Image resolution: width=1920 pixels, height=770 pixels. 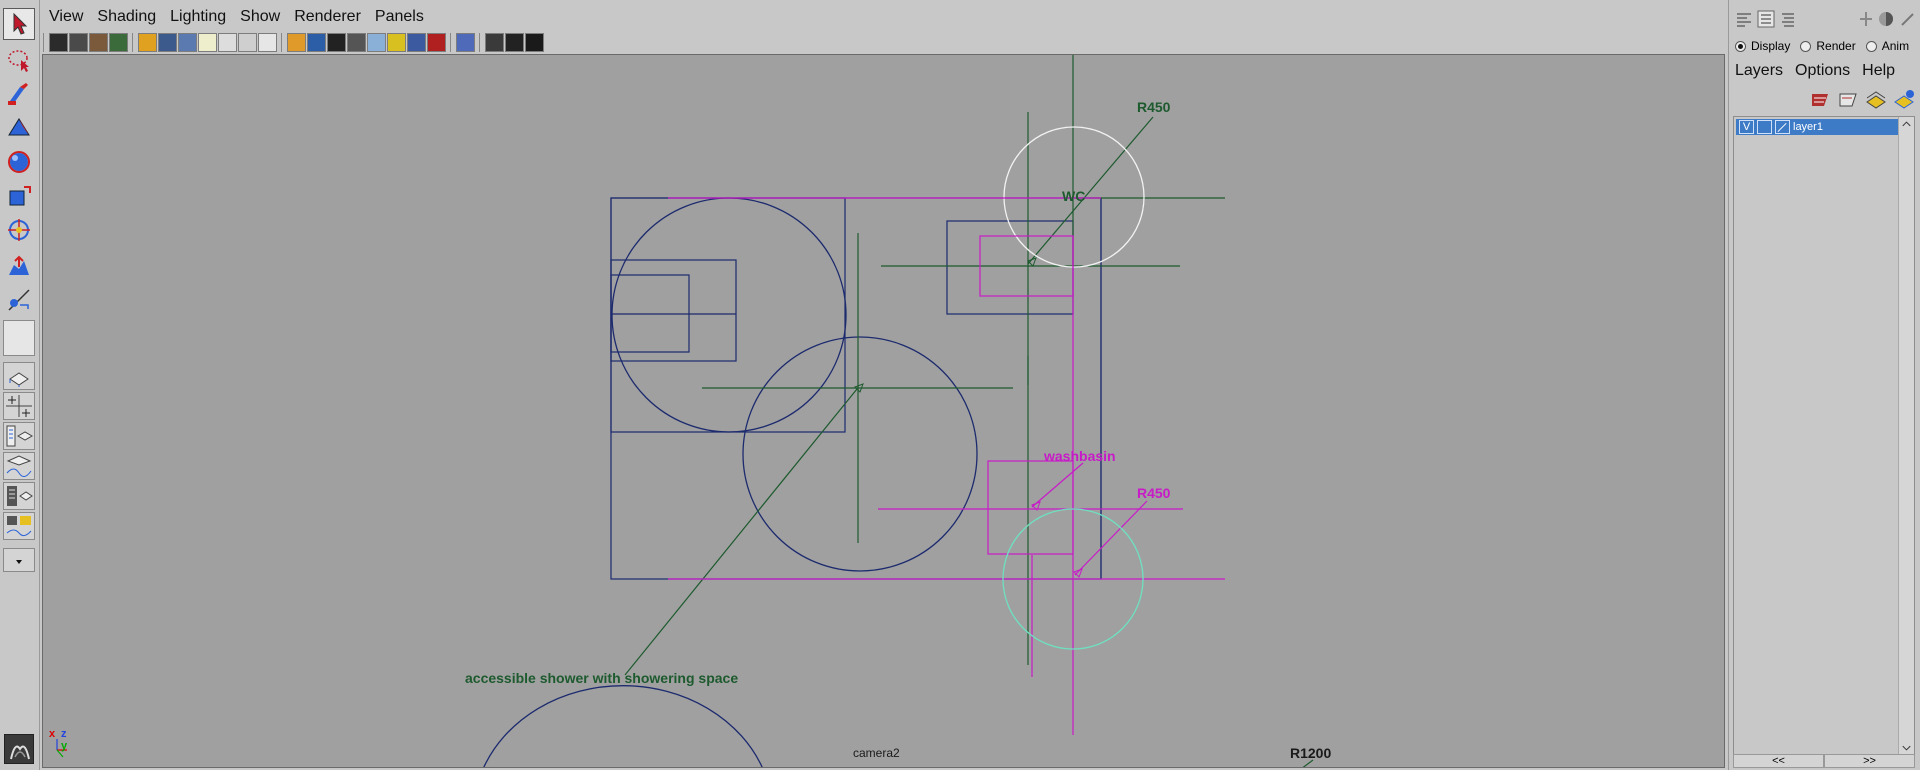 What do you see at coordinates (66, 17) in the screenshot?
I see `menu-view: View` at bounding box center [66, 17].